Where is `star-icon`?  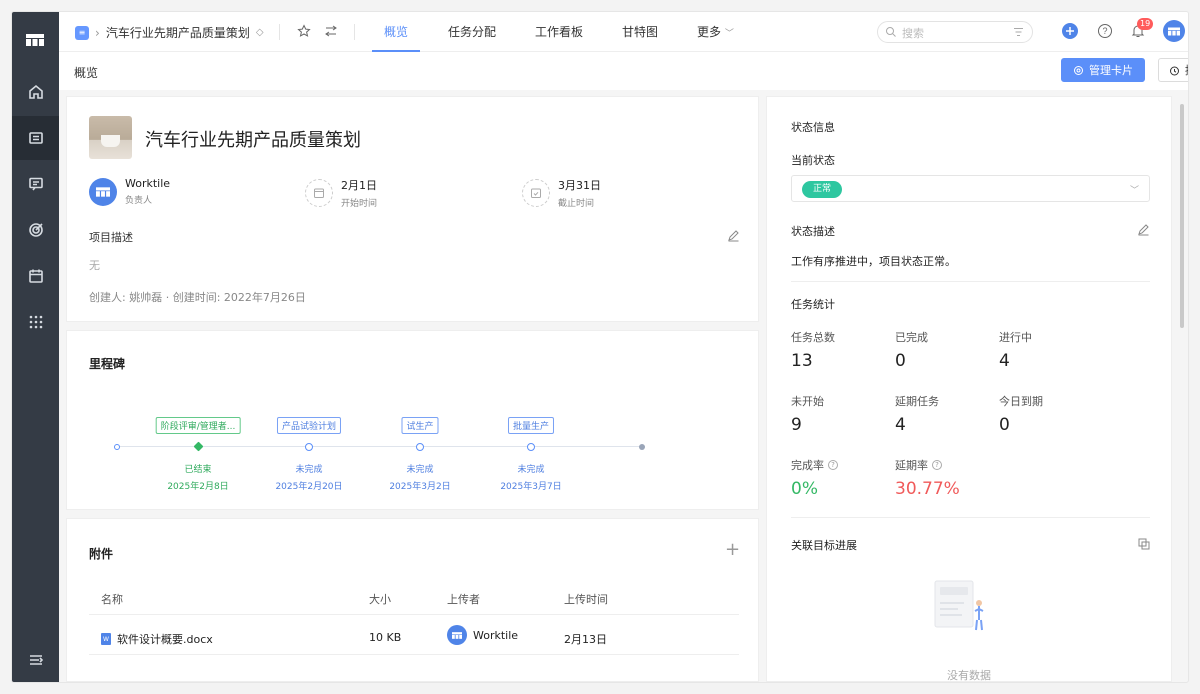 star-icon is located at coordinates (304, 31).